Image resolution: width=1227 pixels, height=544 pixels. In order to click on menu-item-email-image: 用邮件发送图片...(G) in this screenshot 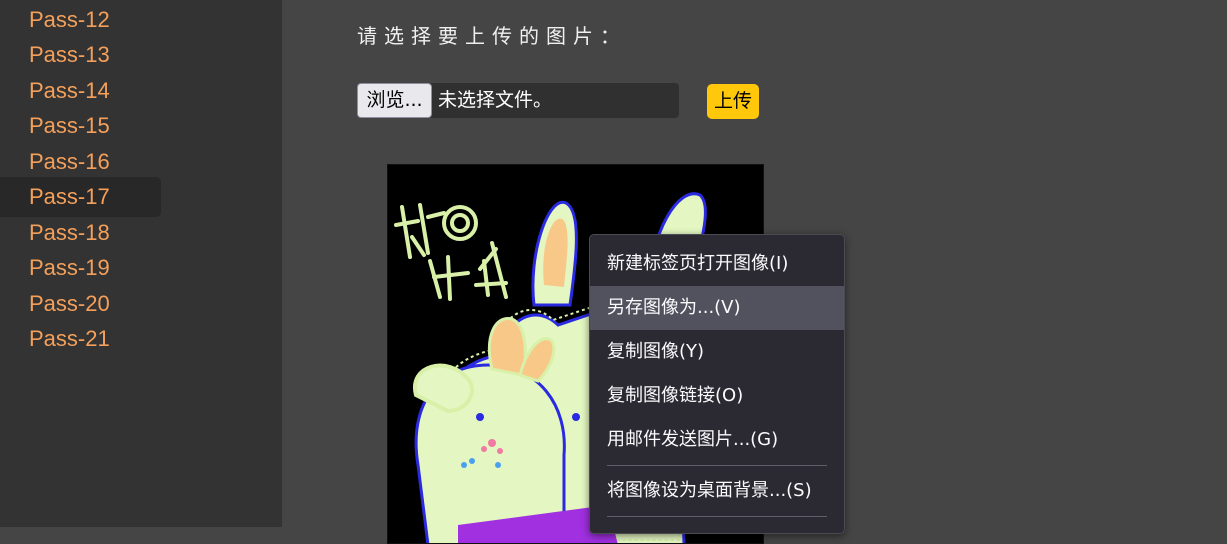, I will do `click(717, 440)`.